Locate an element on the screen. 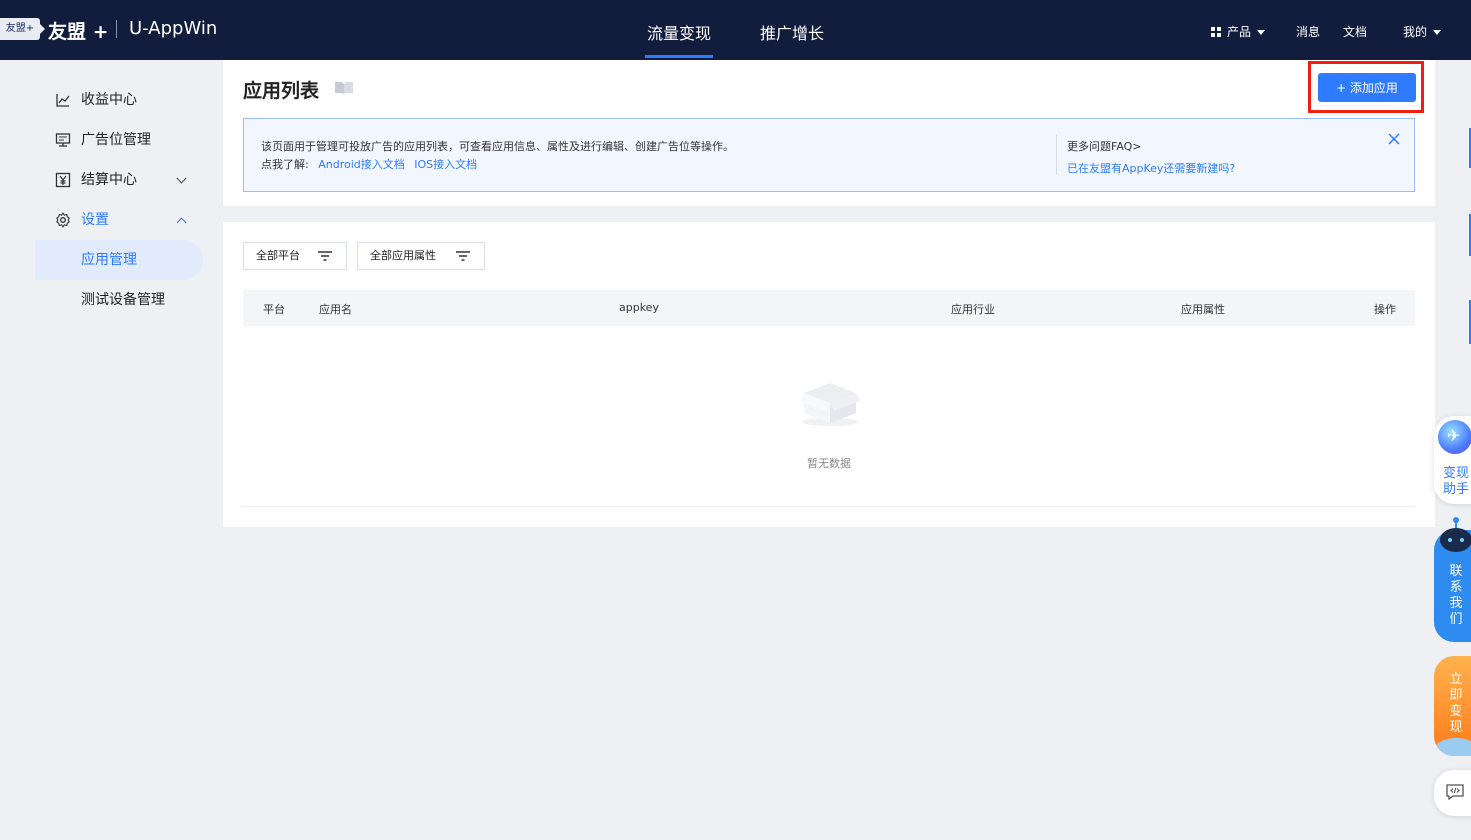 This screenshot has height=840, width=1471. appkey-faq-link: 已在友盟有AppKey还需要新建吗? is located at coordinates (1151, 168).